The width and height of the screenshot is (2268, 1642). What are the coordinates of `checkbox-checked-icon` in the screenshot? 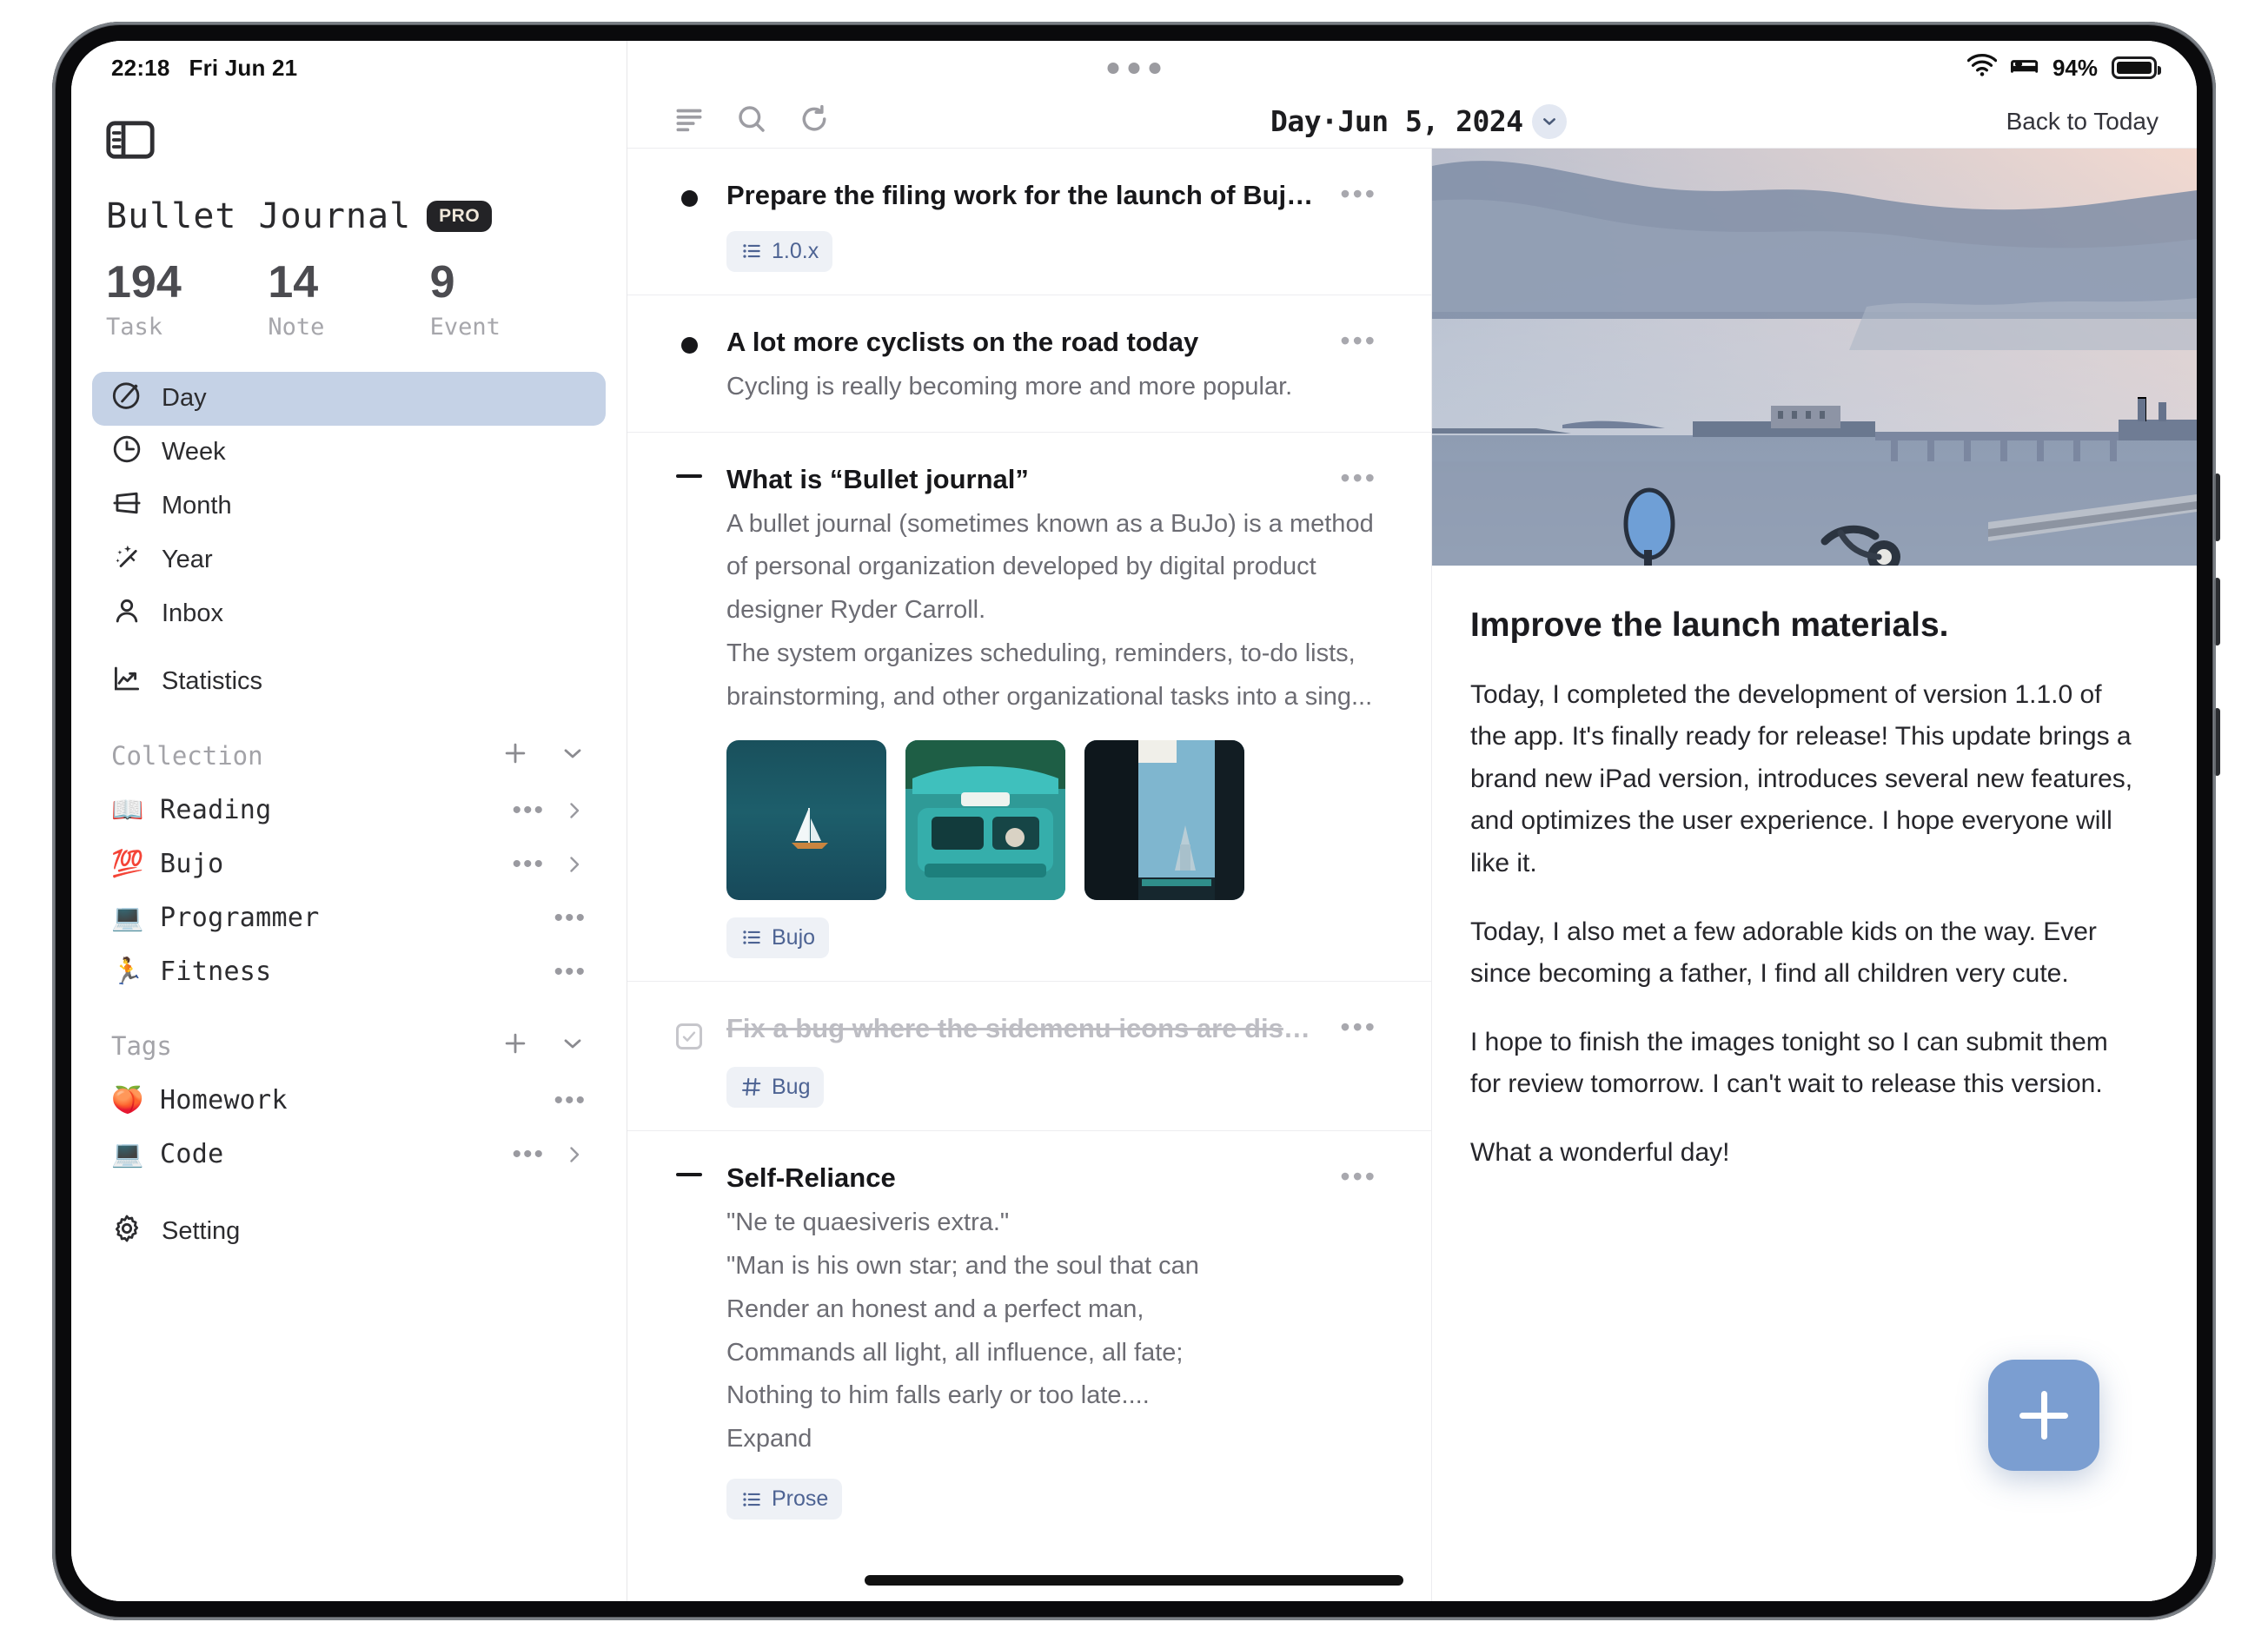 It's located at (689, 1030).